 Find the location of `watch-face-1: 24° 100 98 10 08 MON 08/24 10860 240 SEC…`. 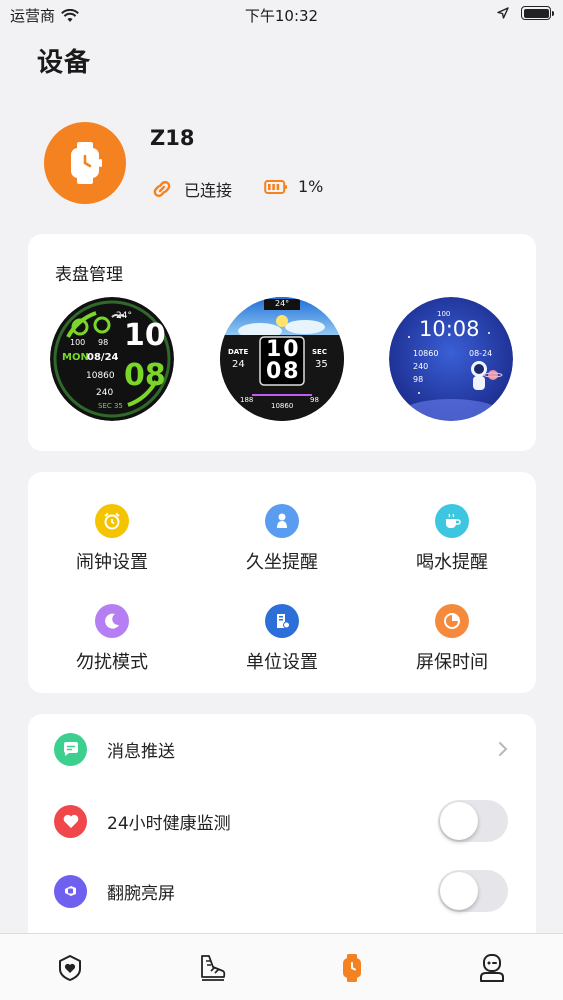

watch-face-1: 24° 100 98 10 08 MON 08/24 10860 240 SEC… is located at coordinates (112, 359).